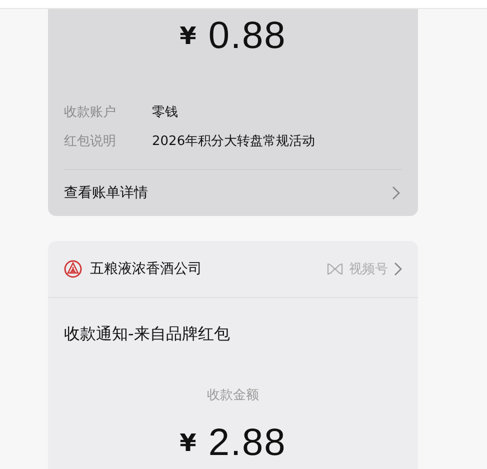 This screenshot has height=469, width=487. I want to click on field-label: 收款账户, so click(90, 112).